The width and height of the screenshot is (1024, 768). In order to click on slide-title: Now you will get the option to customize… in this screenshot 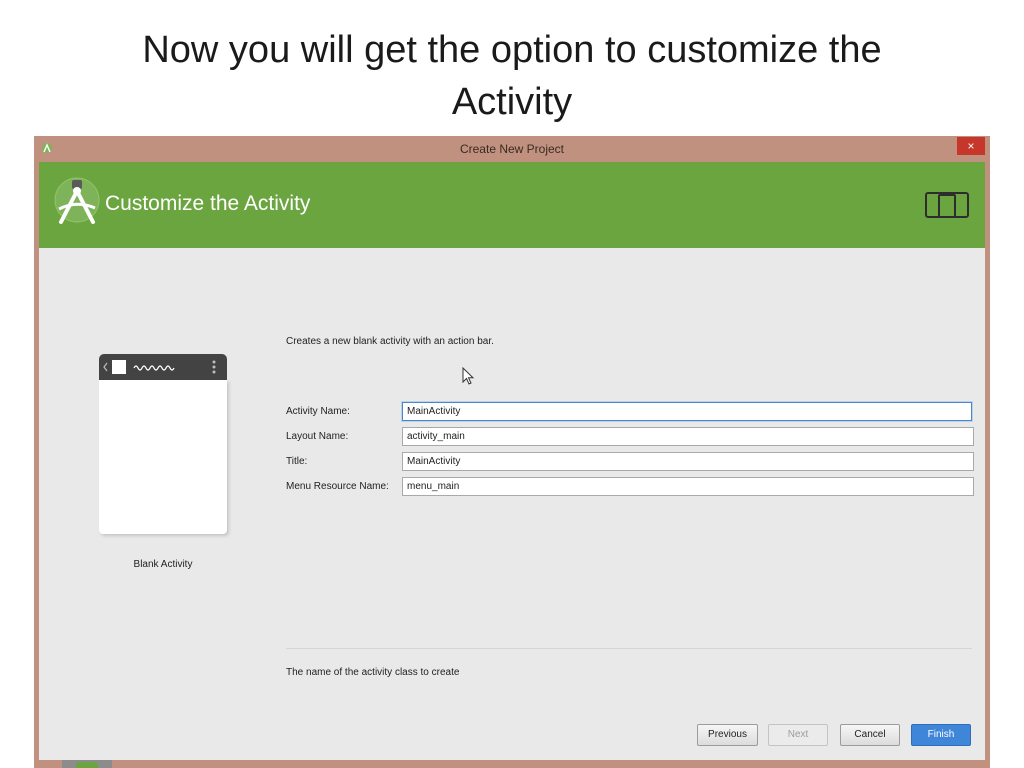, I will do `click(512, 76)`.